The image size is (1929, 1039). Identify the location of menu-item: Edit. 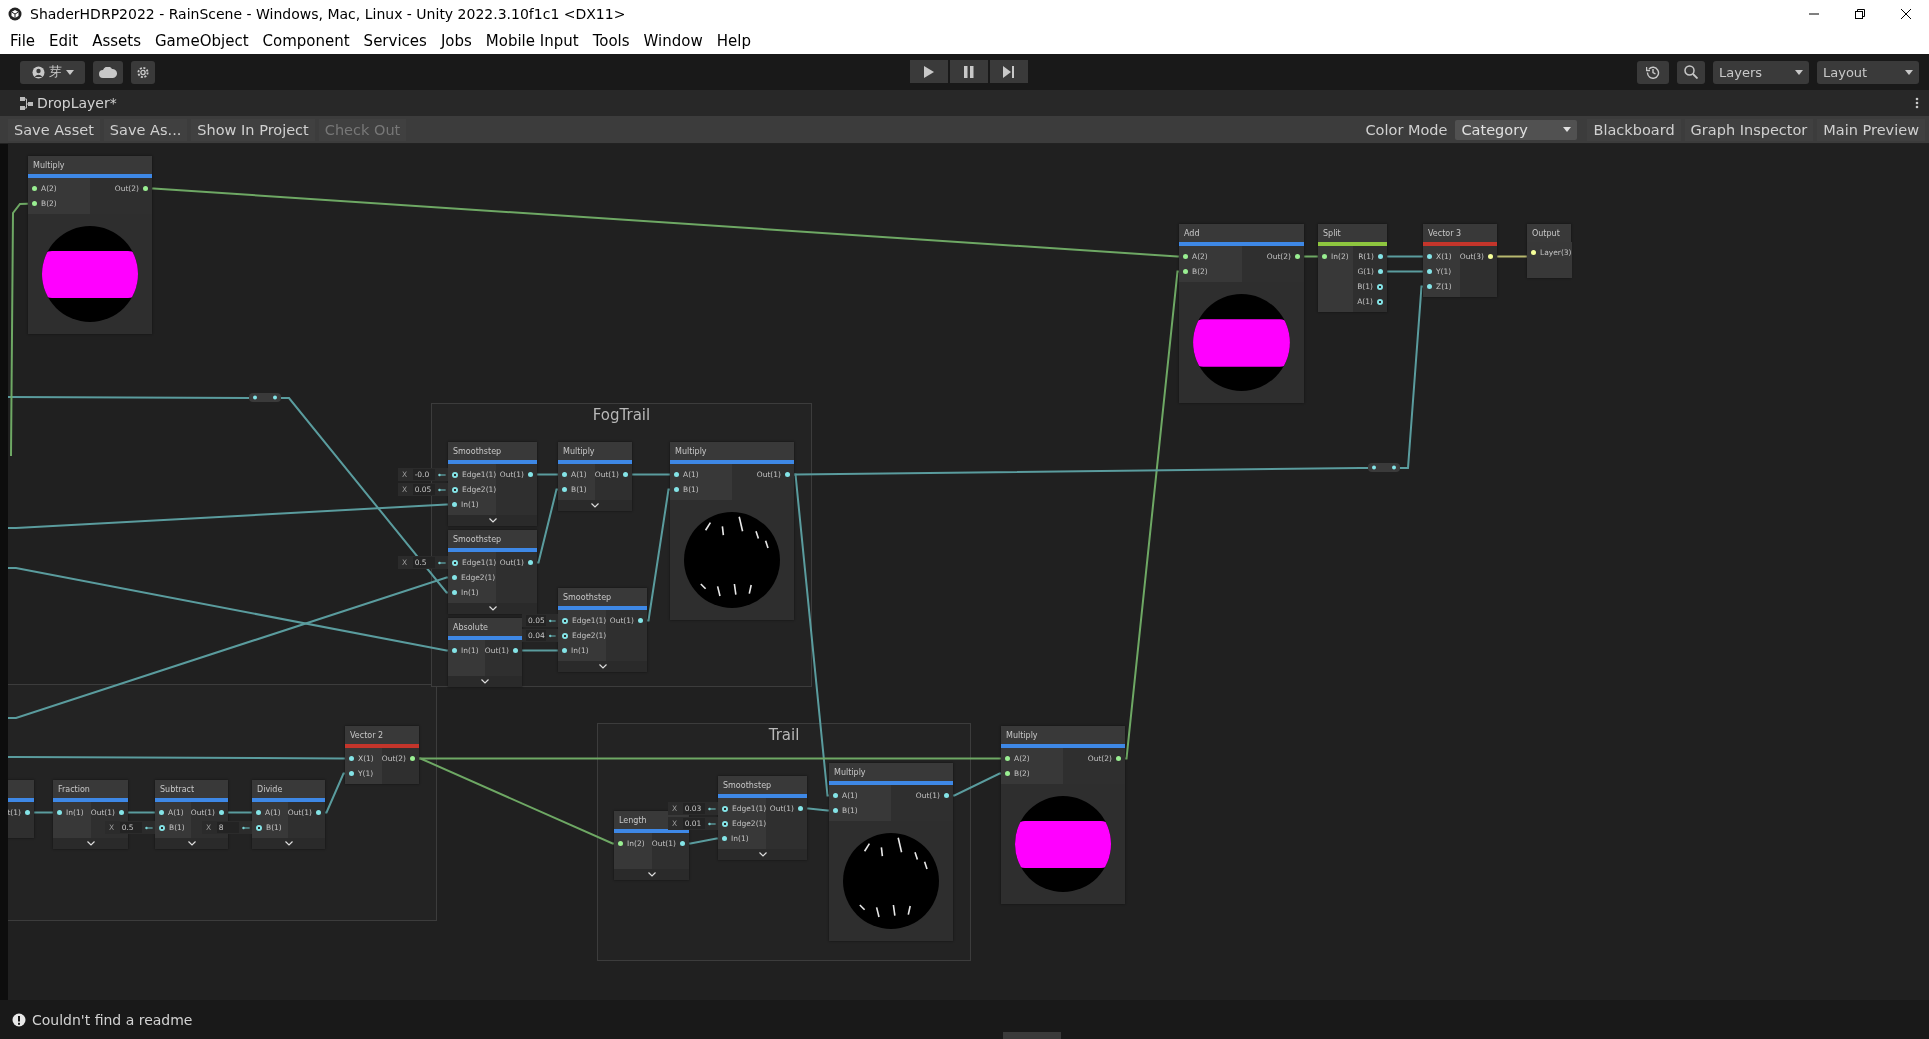
(64, 41).